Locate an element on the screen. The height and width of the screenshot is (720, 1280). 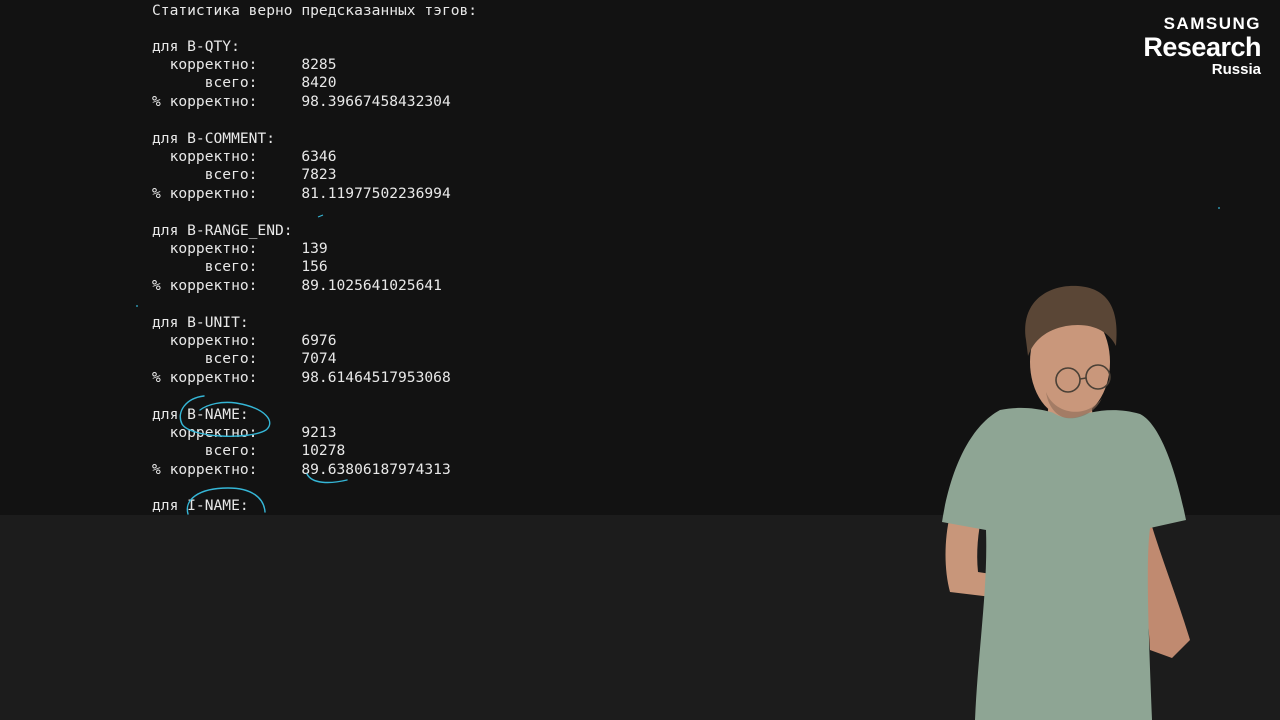
console-line-correct: корректно: 9213 is located at coordinates (244, 432).